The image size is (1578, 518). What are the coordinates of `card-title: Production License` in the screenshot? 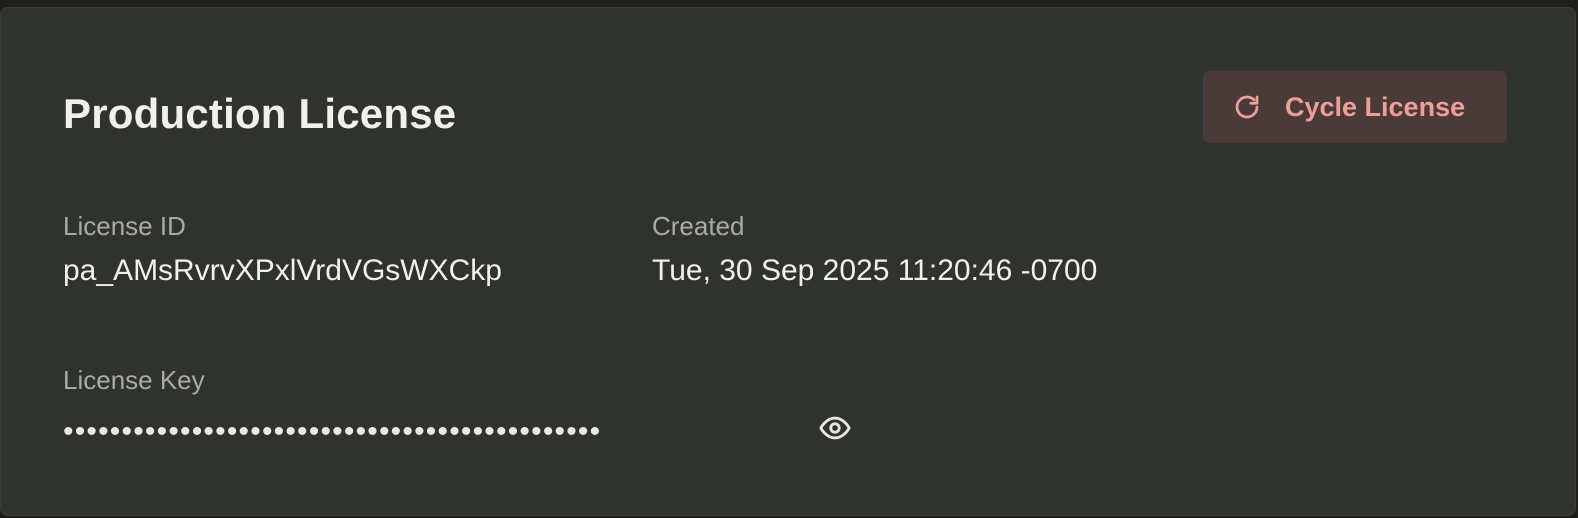 It's located at (260, 113).